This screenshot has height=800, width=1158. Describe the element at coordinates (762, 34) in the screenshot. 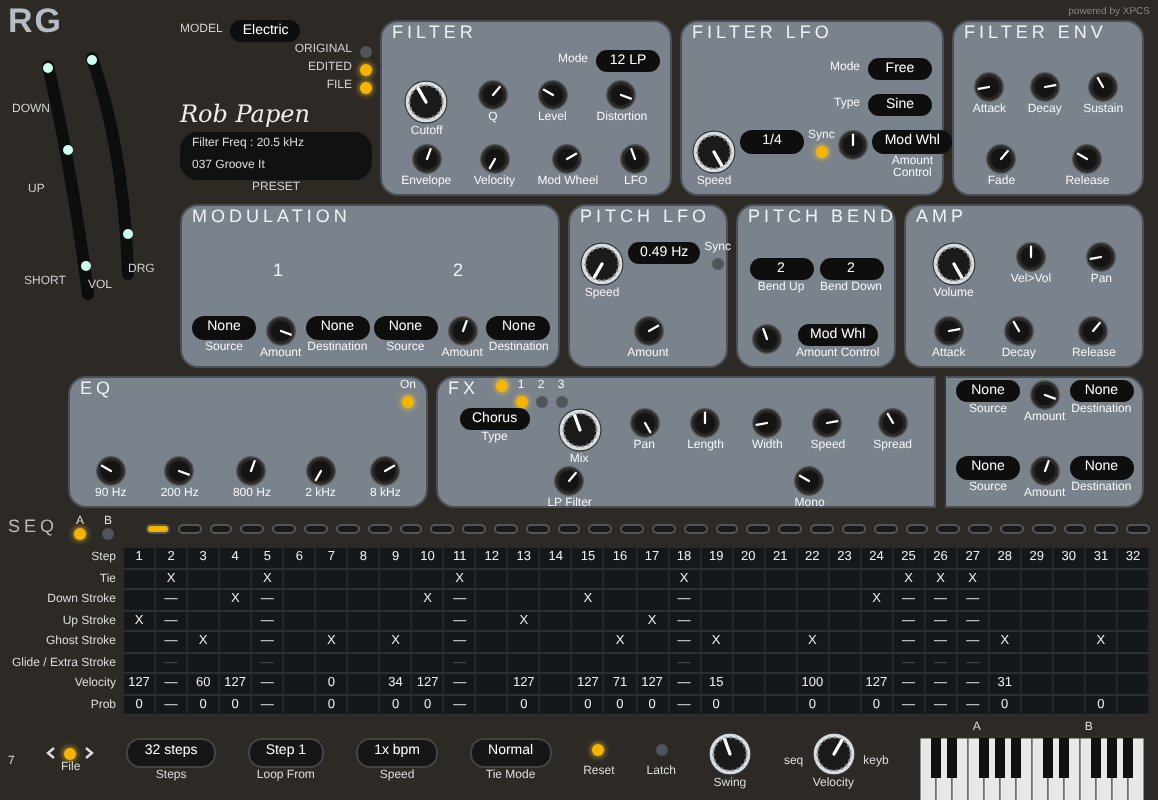

I see `panel-title: FILTER LFO` at that location.